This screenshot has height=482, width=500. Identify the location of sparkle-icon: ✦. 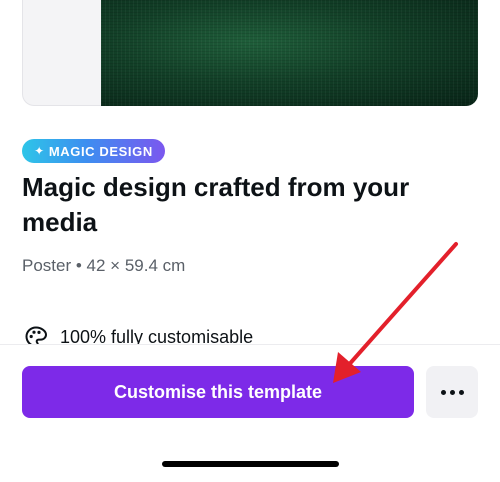
(39, 151).